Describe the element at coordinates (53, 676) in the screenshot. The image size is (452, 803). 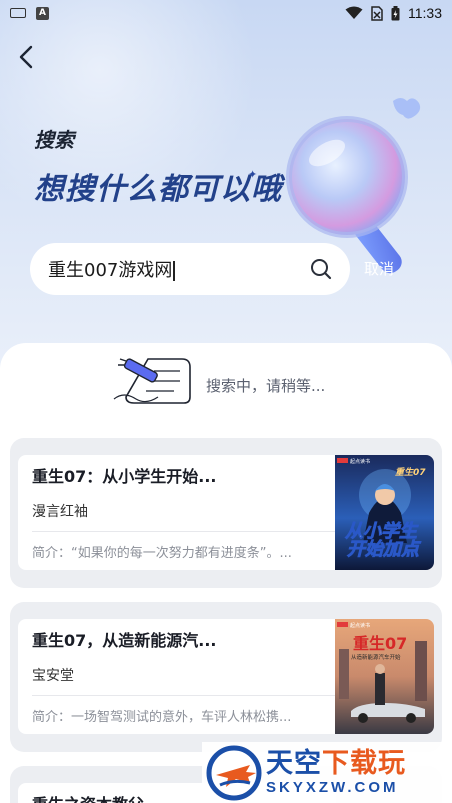
I see `book-author: 宝安堂` at that location.